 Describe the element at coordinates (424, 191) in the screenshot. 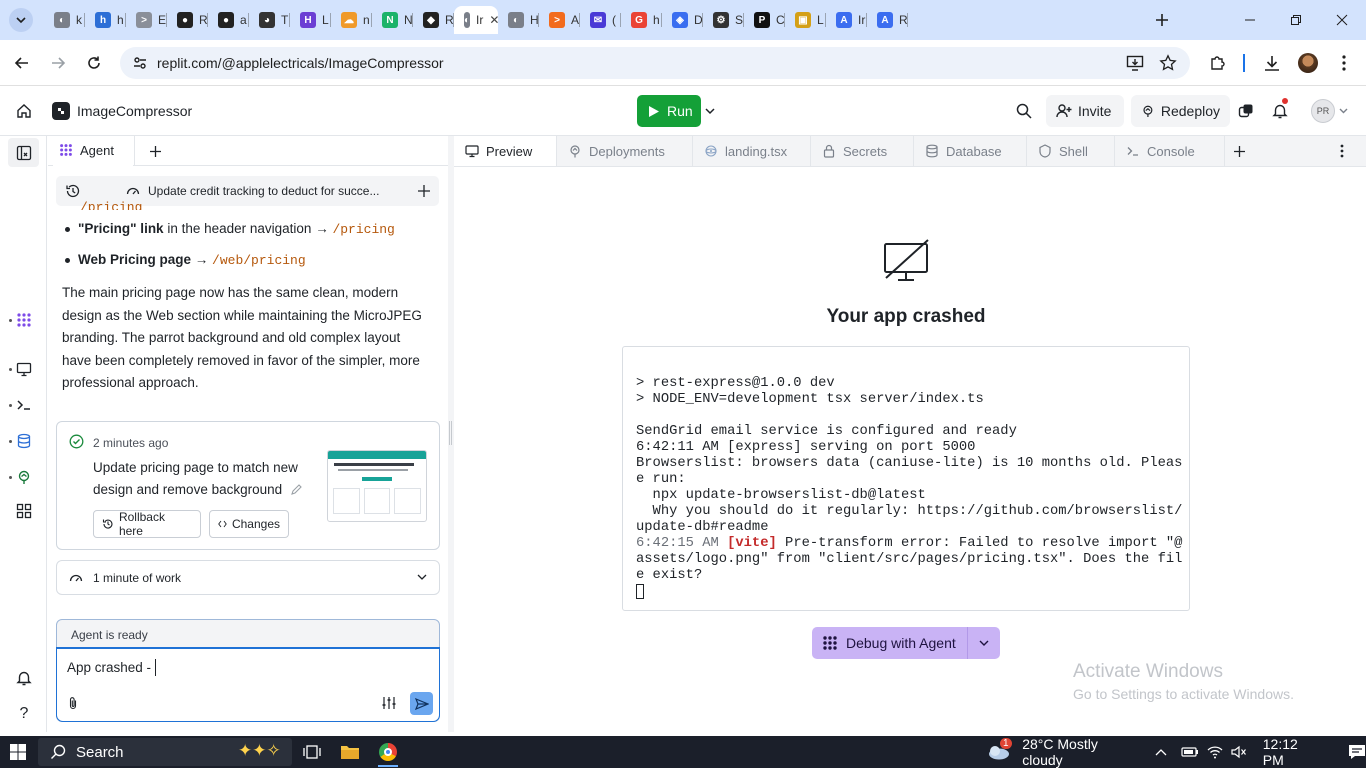

I see `new-chat-button` at that location.